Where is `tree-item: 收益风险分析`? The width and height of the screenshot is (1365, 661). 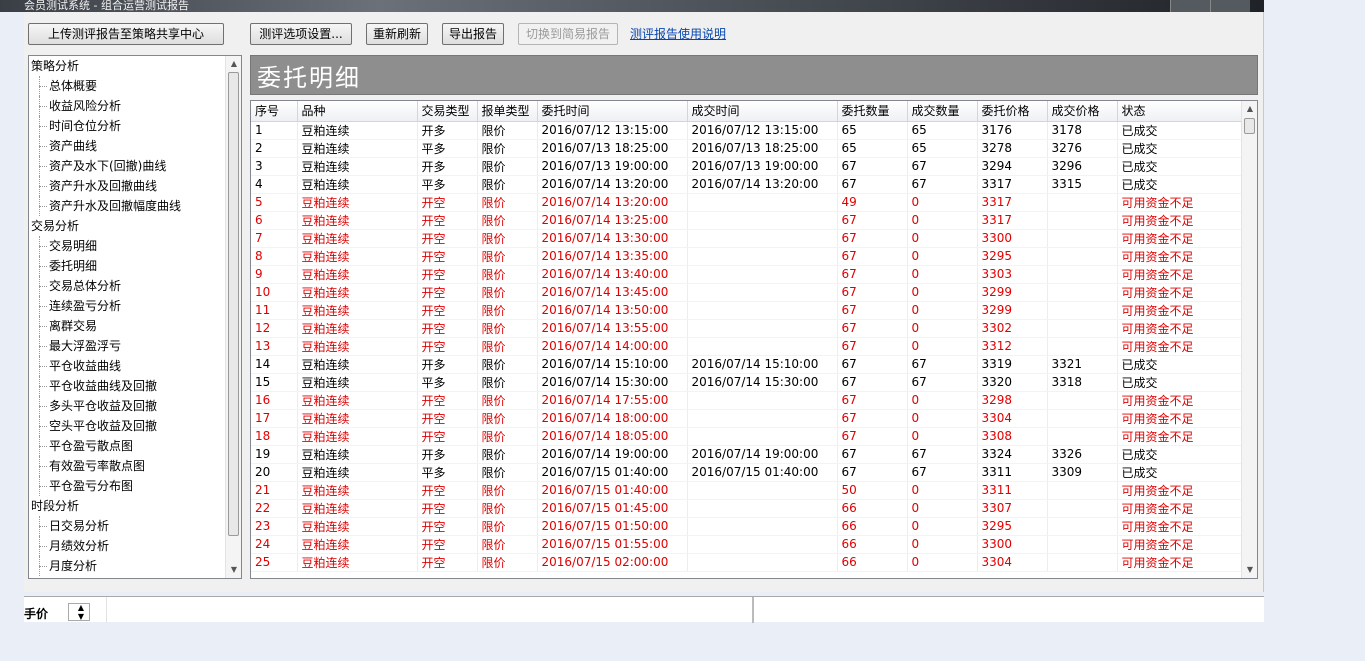 tree-item: 收益风险分析 is located at coordinates (135, 106).